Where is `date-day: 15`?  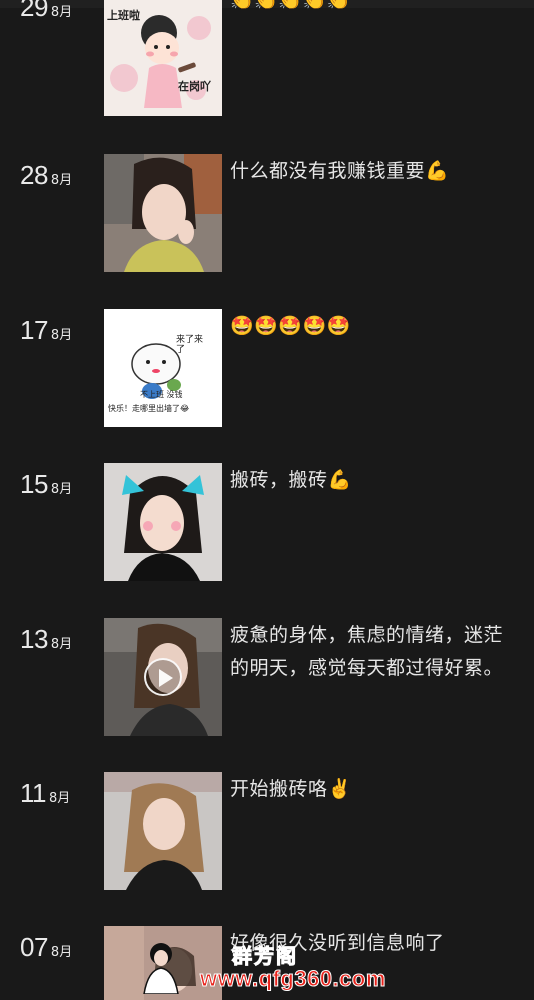
date-day: 15 is located at coordinates (34, 484).